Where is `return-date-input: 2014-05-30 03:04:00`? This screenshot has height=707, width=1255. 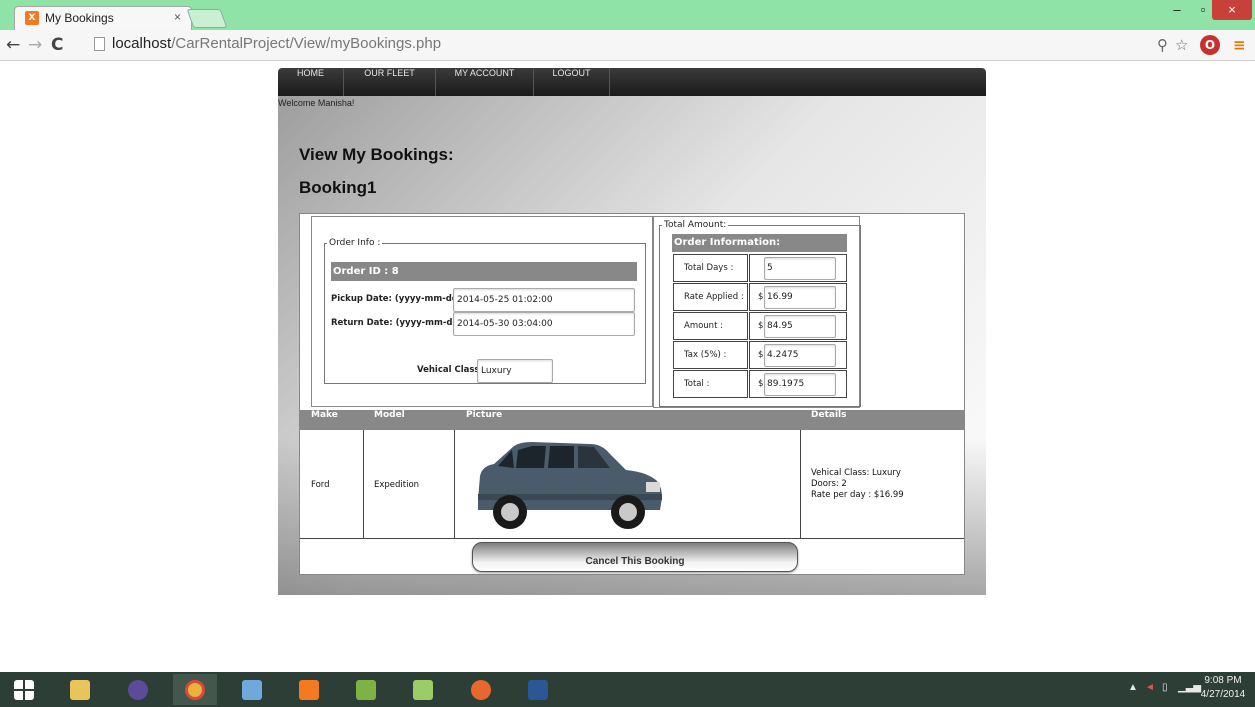 return-date-input: 2014-05-30 03:04:00 is located at coordinates (544, 324).